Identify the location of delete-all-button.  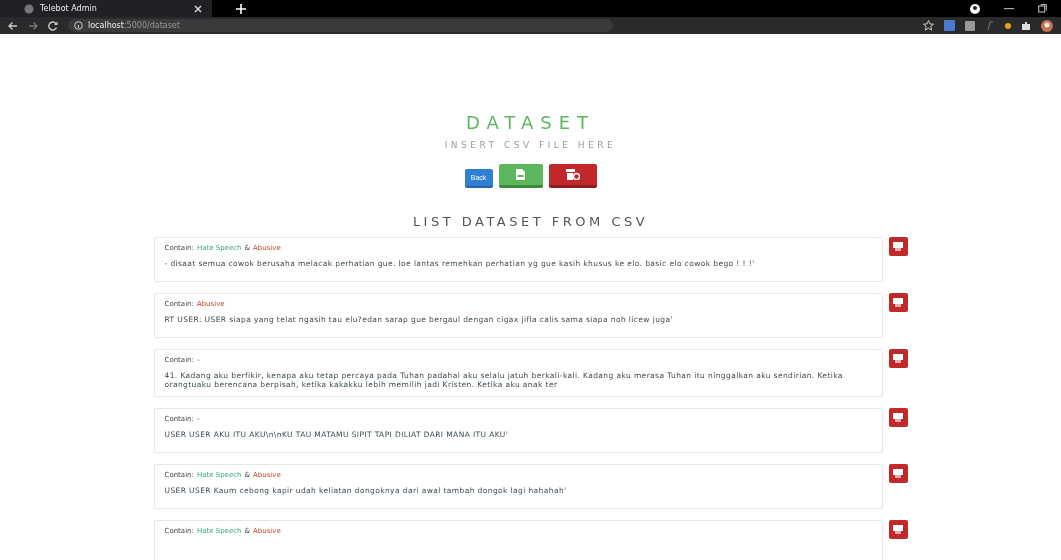
(572, 176).